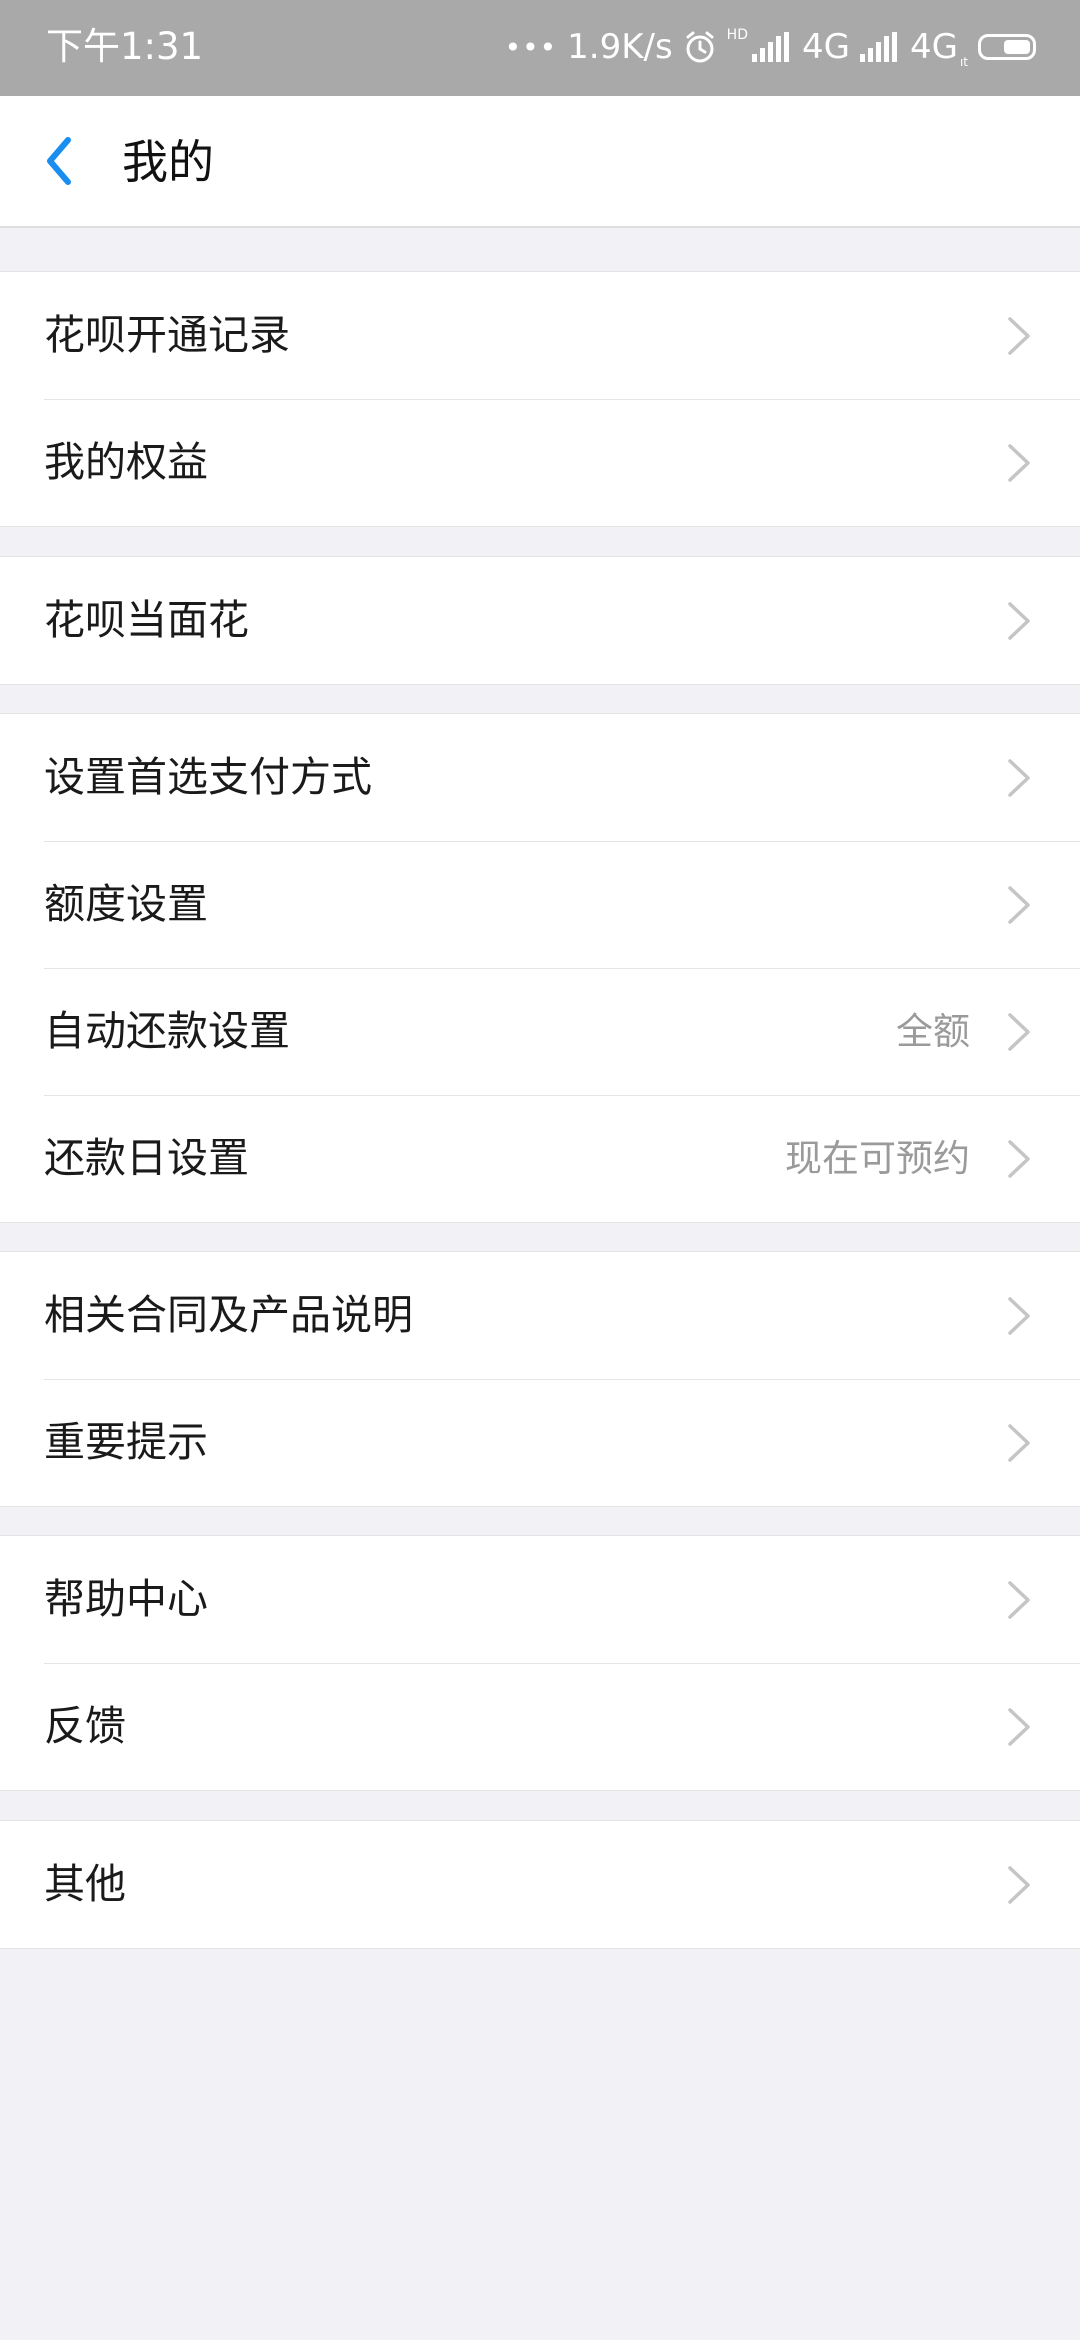  I want to click on menu-item: 其他, so click(540, 1884).